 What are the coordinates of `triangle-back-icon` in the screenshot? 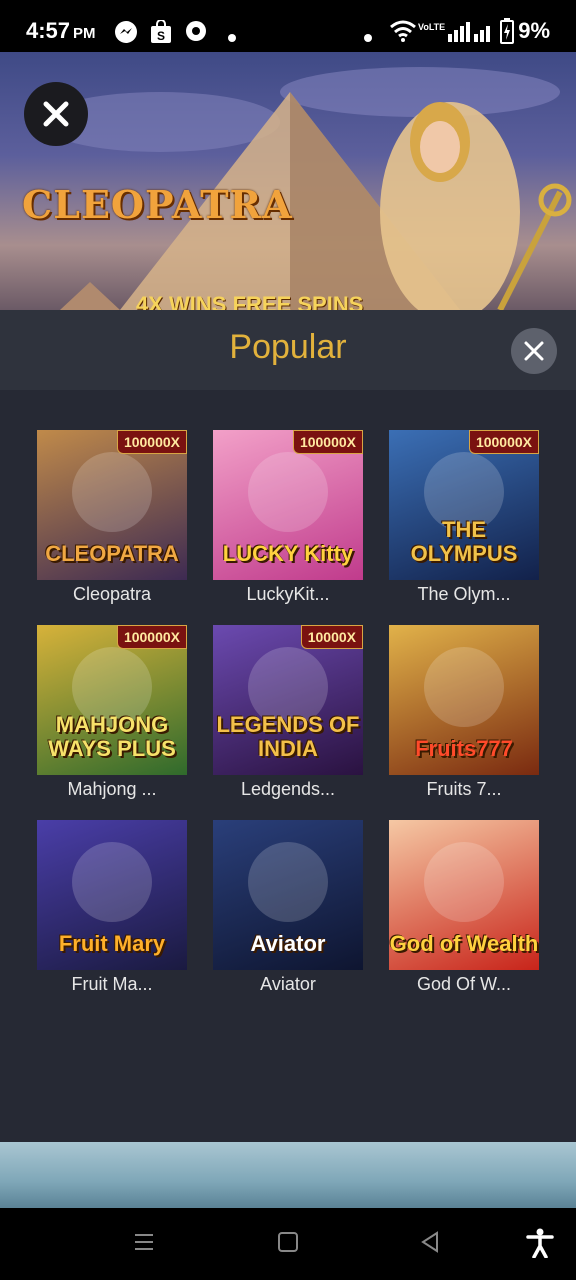 It's located at (429, 1242).